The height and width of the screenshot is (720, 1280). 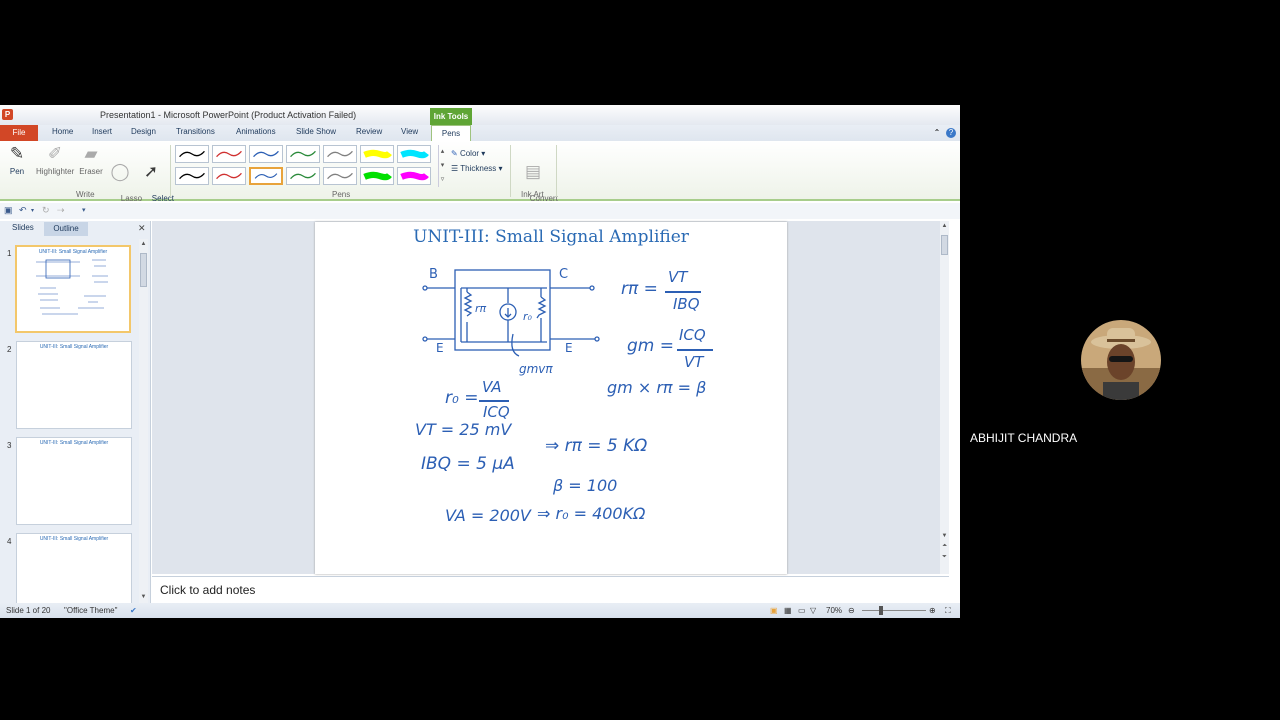 I want to click on repeat-icon: ⇢, so click(x=61, y=210).